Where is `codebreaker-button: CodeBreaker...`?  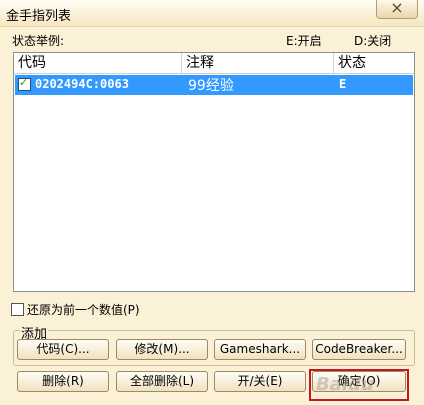 codebreaker-button: CodeBreaker... is located at coordinates (359, 349).